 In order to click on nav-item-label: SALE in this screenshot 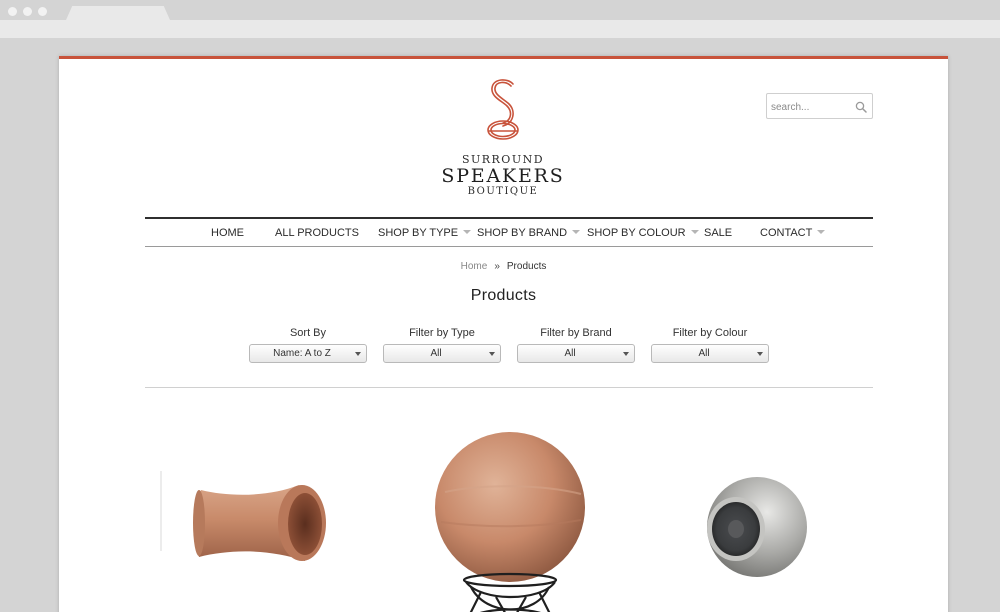, I will do `click(718, 233)`.